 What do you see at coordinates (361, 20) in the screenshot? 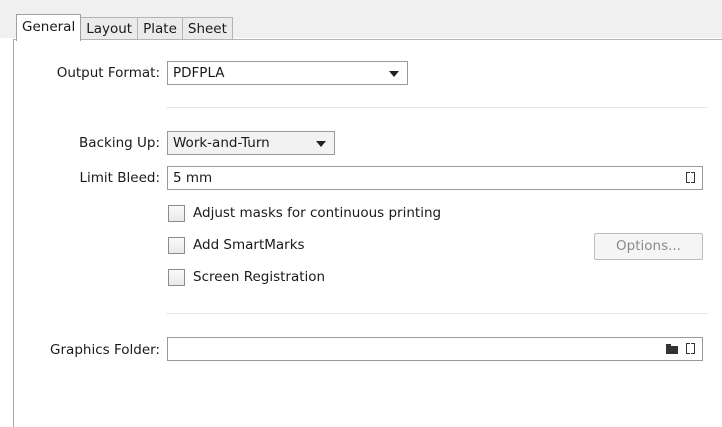
I see `tab-bar: General Layout Plate Sheet` at bounding box center [361, 20].